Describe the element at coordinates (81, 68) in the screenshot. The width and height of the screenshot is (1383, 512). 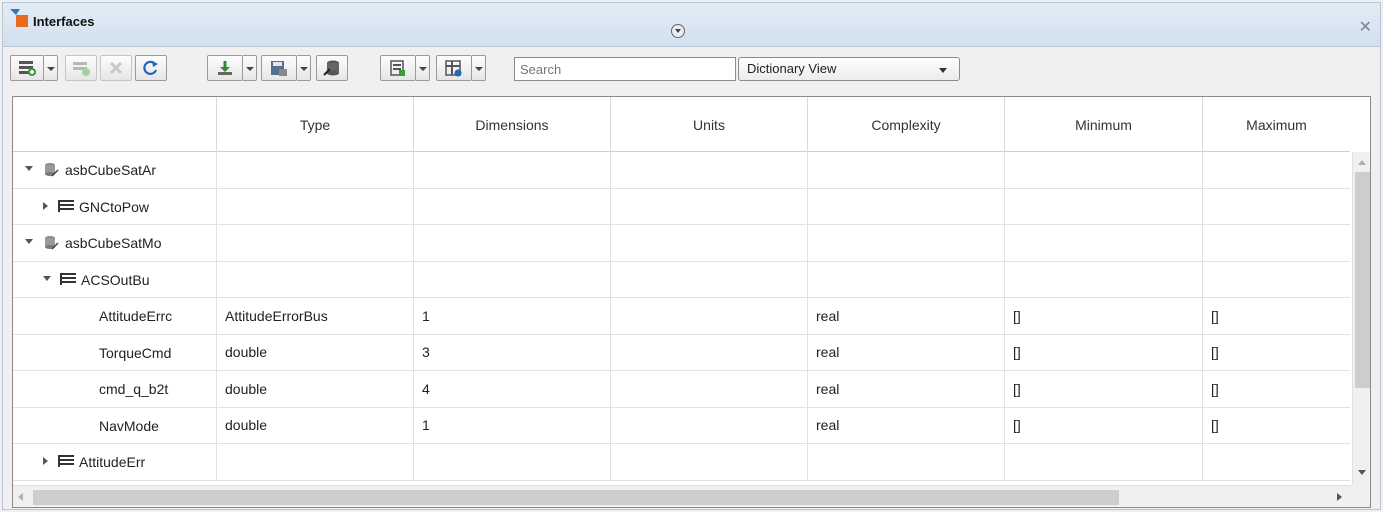
I see `add-element-button` at that location.